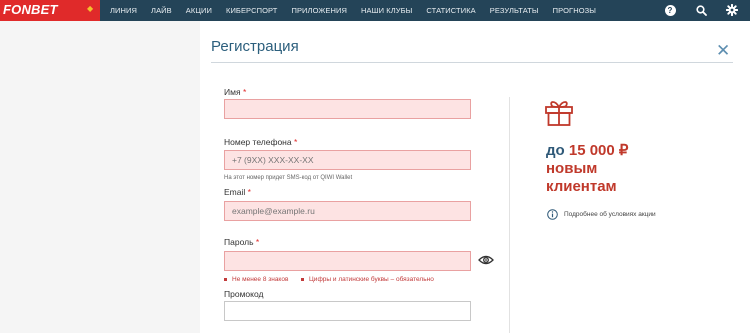  What do you see at coordinates (559, 113) in the screenshot?
I see `gift-icon` at bounding box center [559, 113].